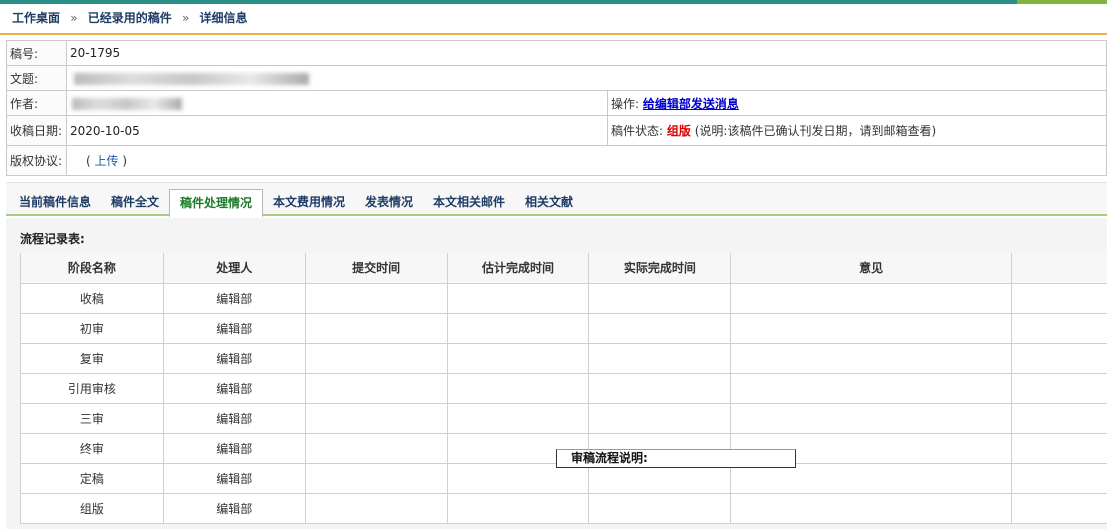 The width and height of the screenshot is (1107, 529). What do you see at coordinates (637, 131) in the screenshot?
I see `status-label: 稿件状态:` at bounding box center [637, 131].